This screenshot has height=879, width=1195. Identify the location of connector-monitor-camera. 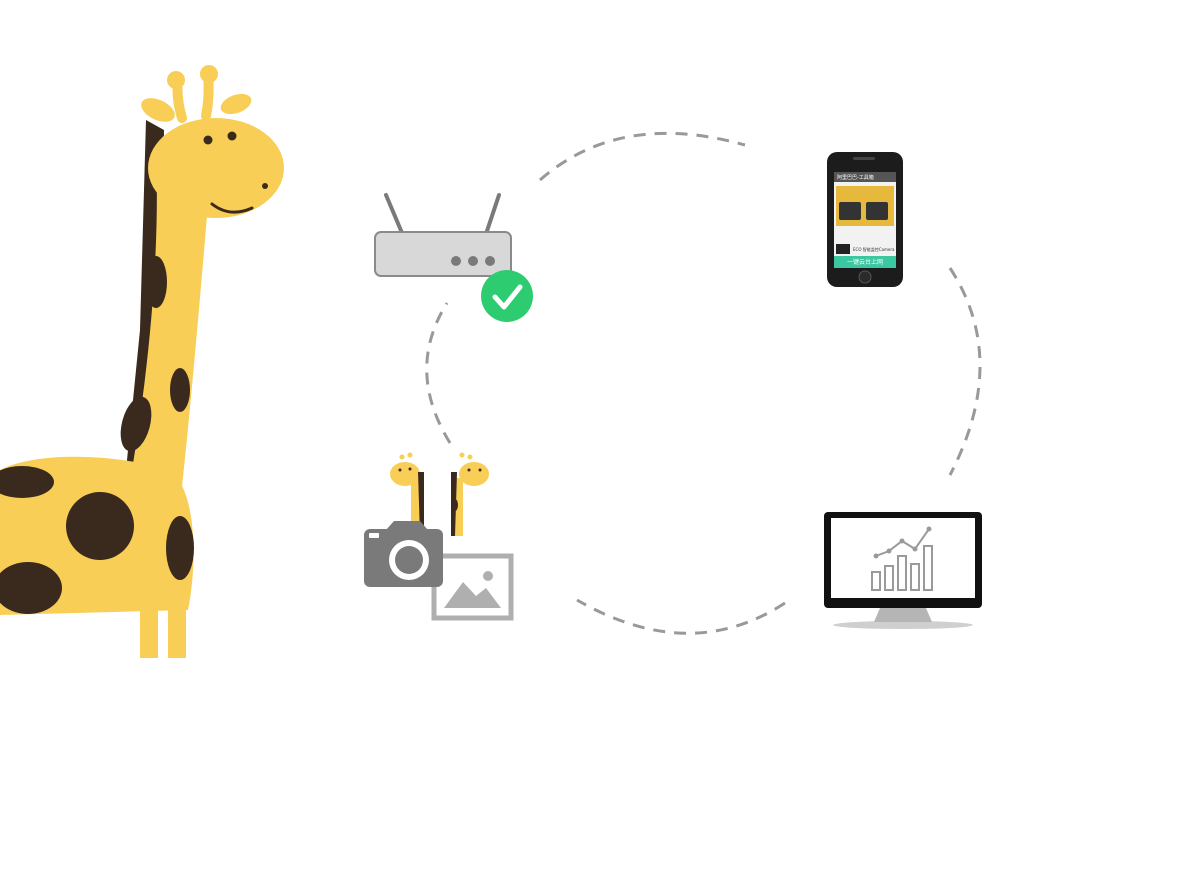
(681, 616).